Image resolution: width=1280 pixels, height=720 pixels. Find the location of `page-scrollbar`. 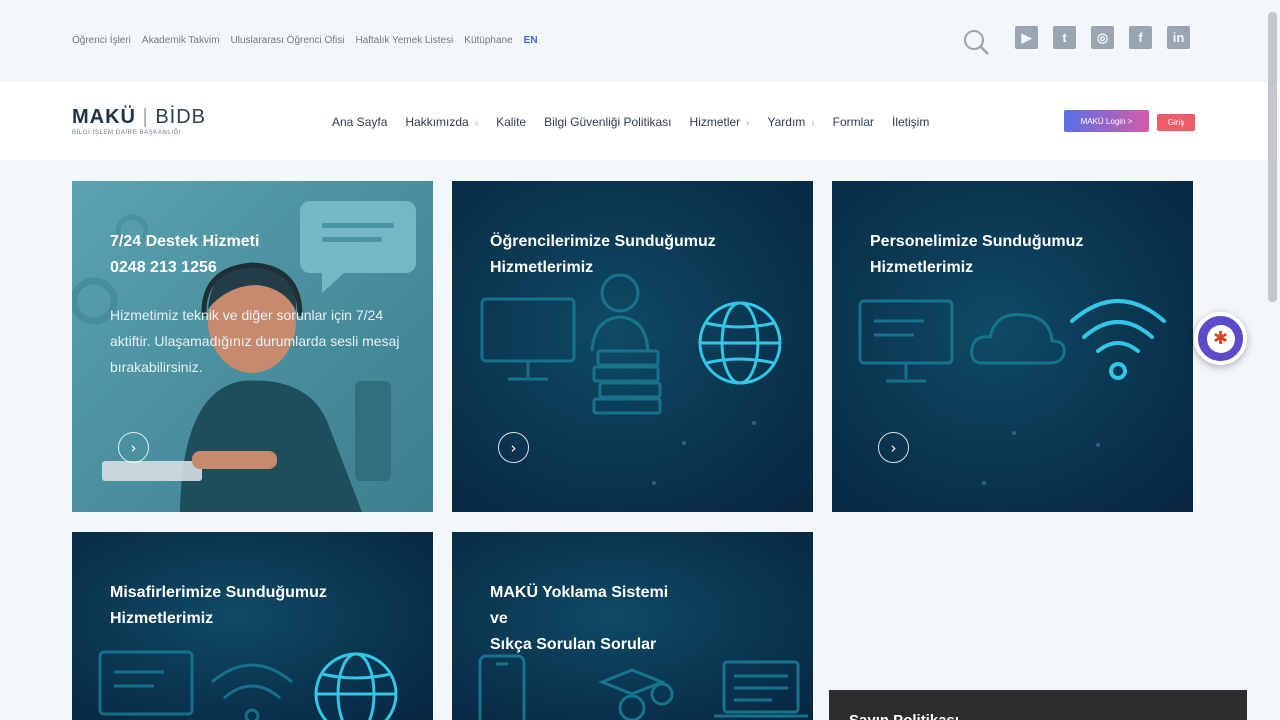

page-scrollbar is located at coordinates (1272, 157).